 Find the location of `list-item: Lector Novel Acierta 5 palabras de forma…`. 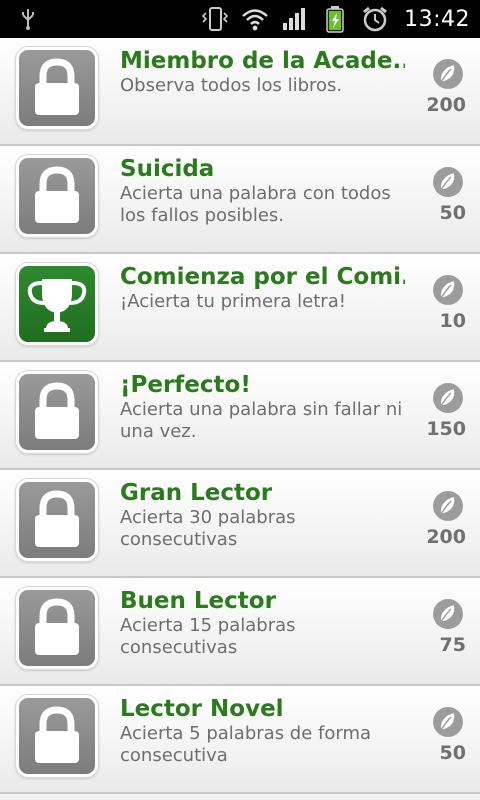

list-item: Lector Novel Acierta 5 palabras de forma… is located at coordinates (240, 740).